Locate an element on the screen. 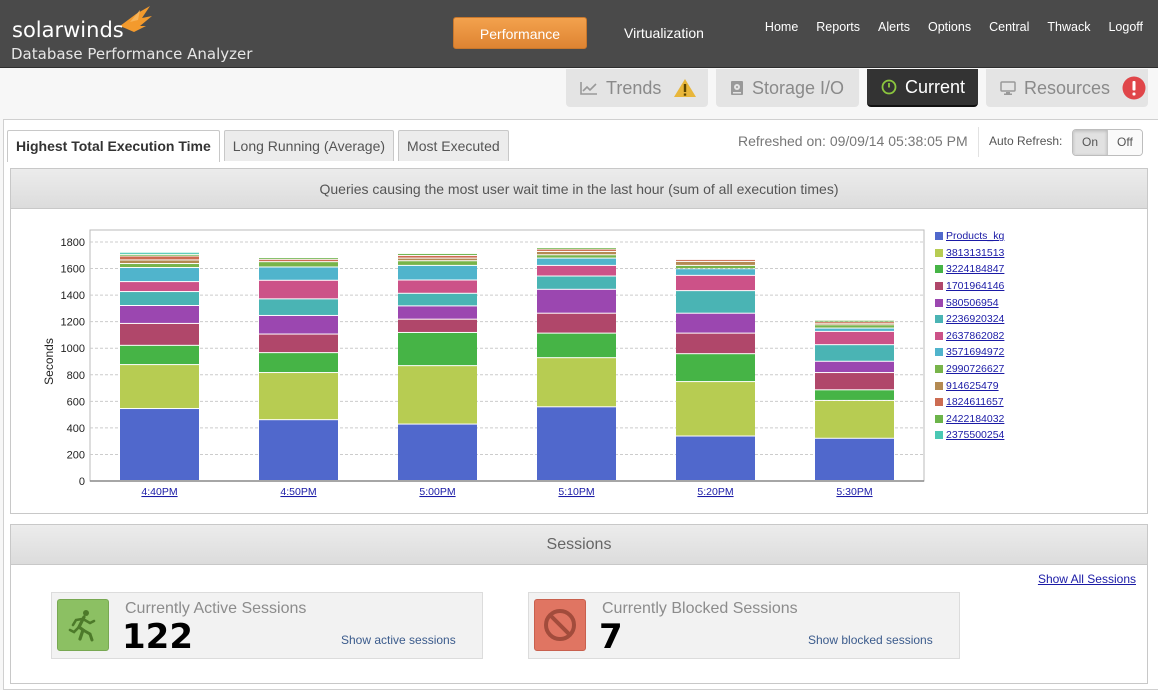 This screenshot has width=1158, height=690. nav-logoff: Logoff is located at coordinates (1125, 27).